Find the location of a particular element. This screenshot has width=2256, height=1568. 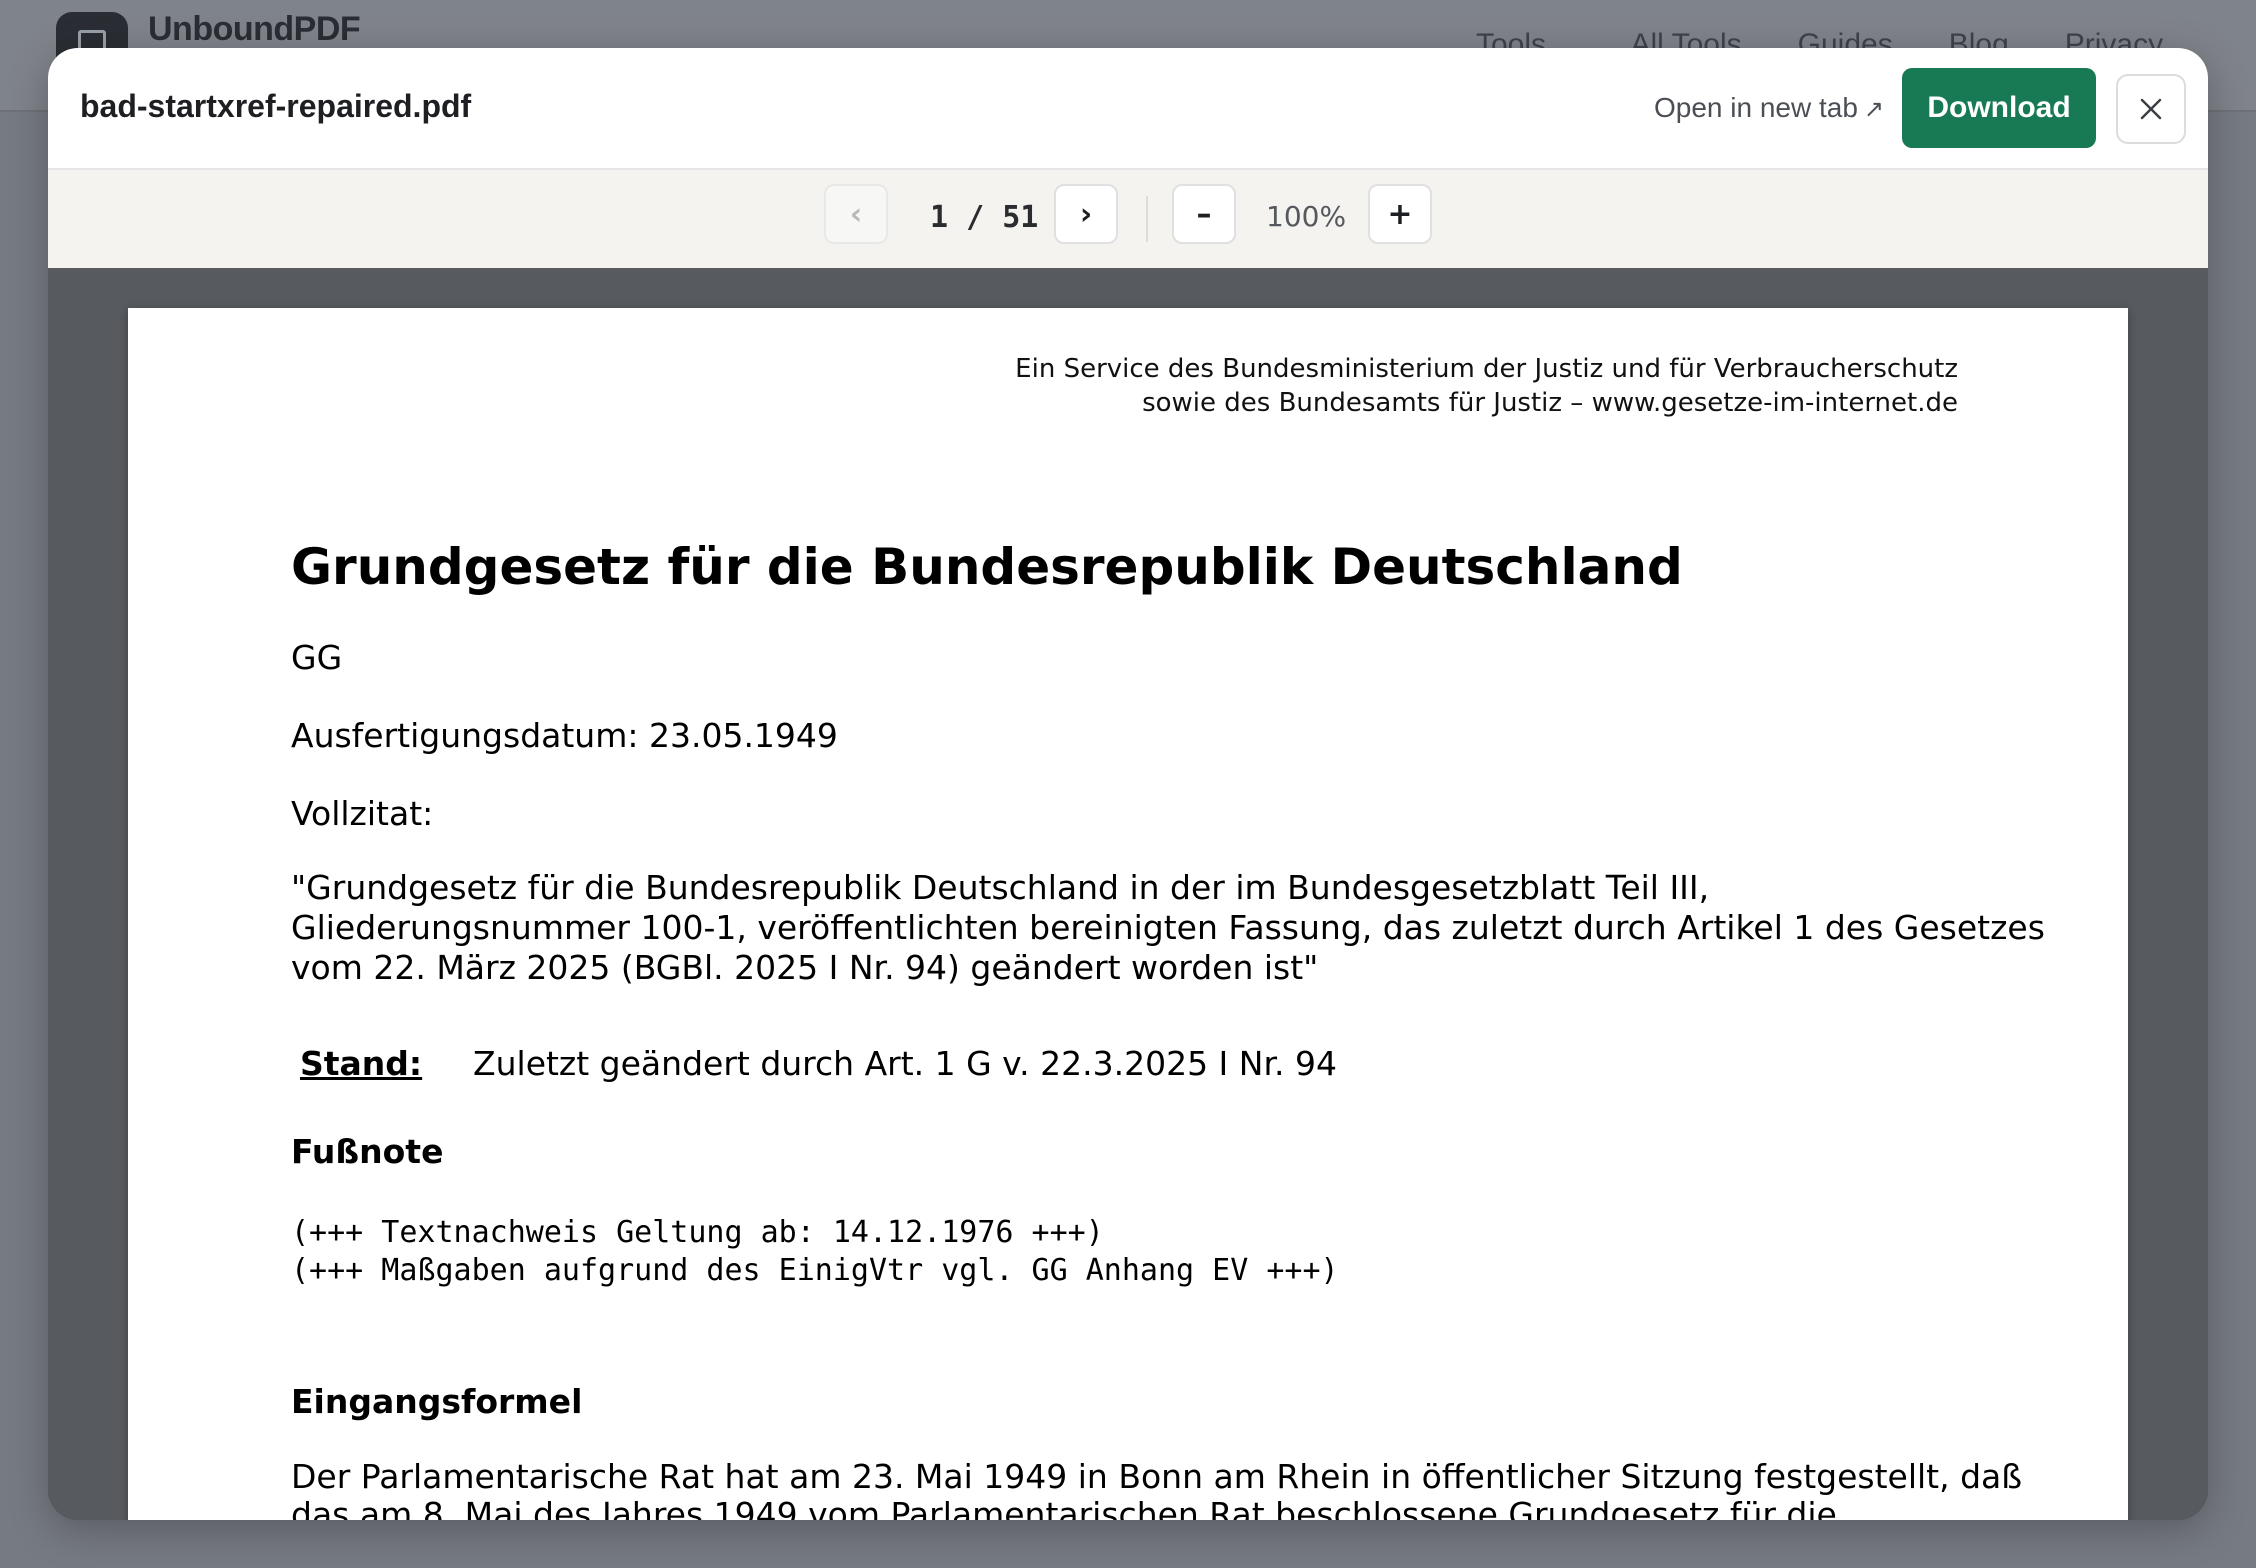

close-button is located at coordinates (2151, 109).